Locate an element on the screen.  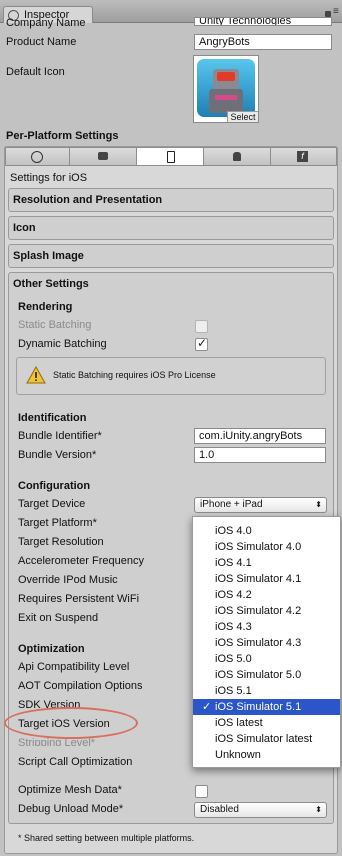
script-call-label: Script Call Optimization is located at coordinates (75, 762).